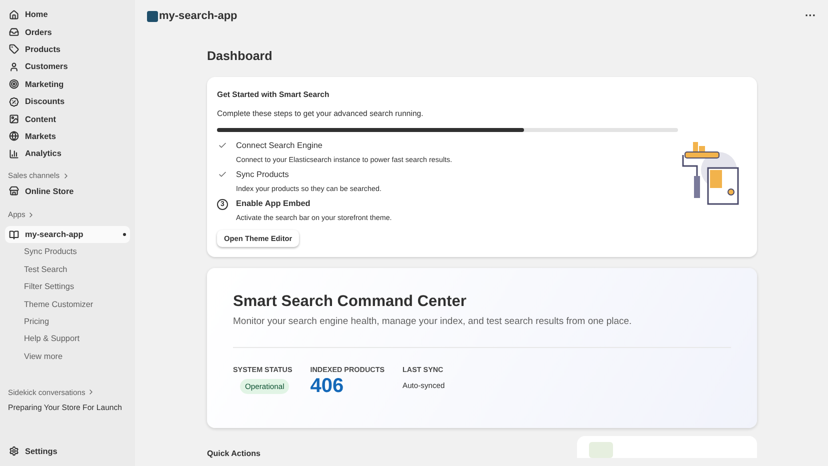  What do you see at coordinates (67, 154) in the screenshot?
I see `nav-item: Analytics` at bounding box center [67, 154].